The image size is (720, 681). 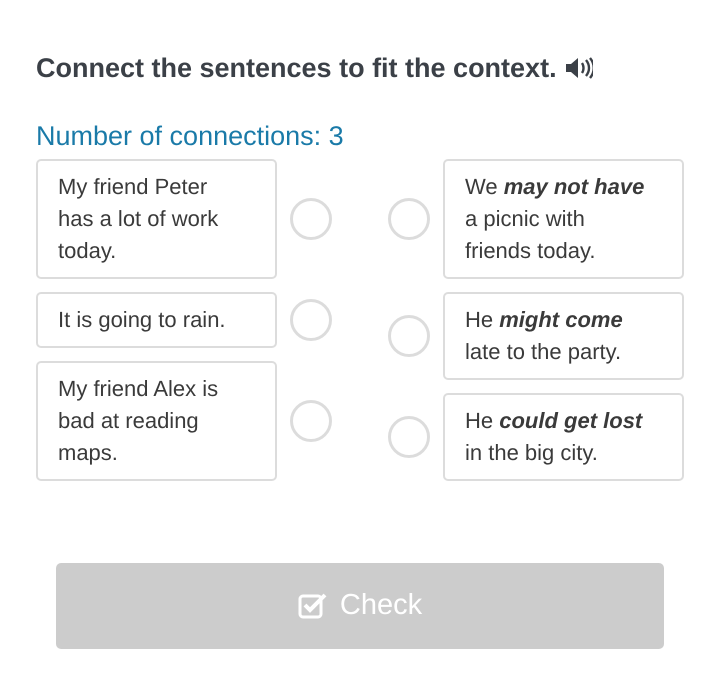 I want to click on connections-count: Number of connections: 3, so click(x=190, y=137).